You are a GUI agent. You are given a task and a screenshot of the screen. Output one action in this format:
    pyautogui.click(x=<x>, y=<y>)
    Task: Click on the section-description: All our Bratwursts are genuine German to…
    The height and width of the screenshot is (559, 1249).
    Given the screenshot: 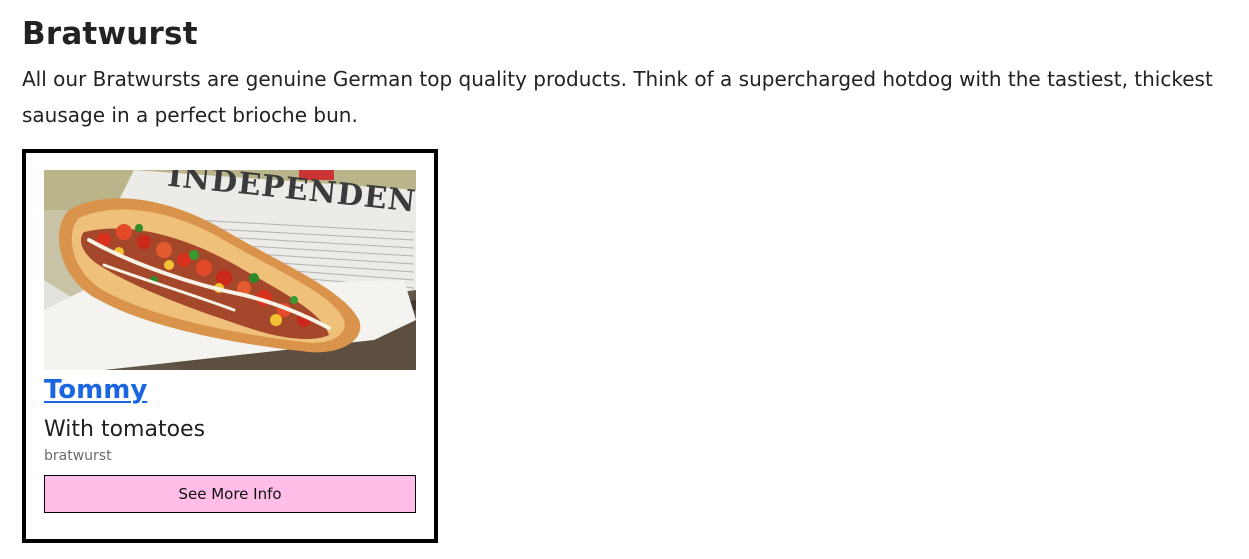 What is the action you would take?
    pyautogui.click(x=617, y=97)
    